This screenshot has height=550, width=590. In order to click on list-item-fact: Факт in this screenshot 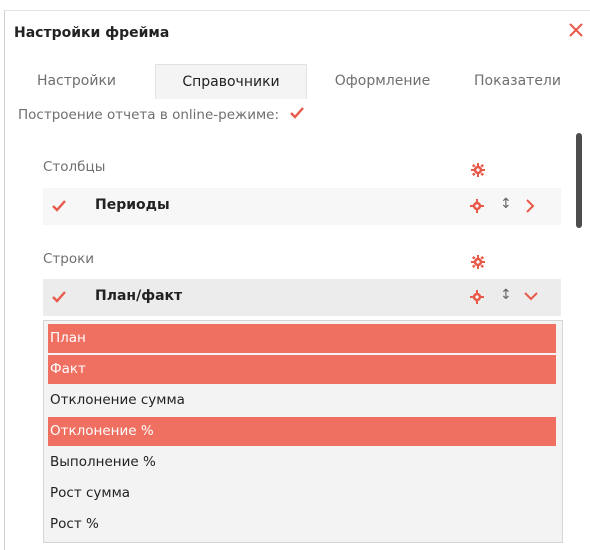, I will do `click(302, 369)`.